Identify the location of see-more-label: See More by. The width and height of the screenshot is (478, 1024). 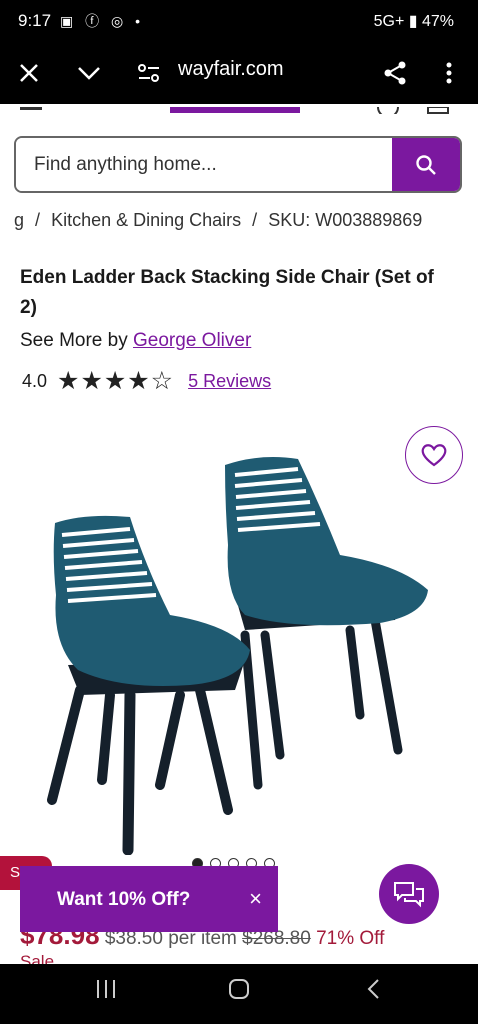
(74, 340).